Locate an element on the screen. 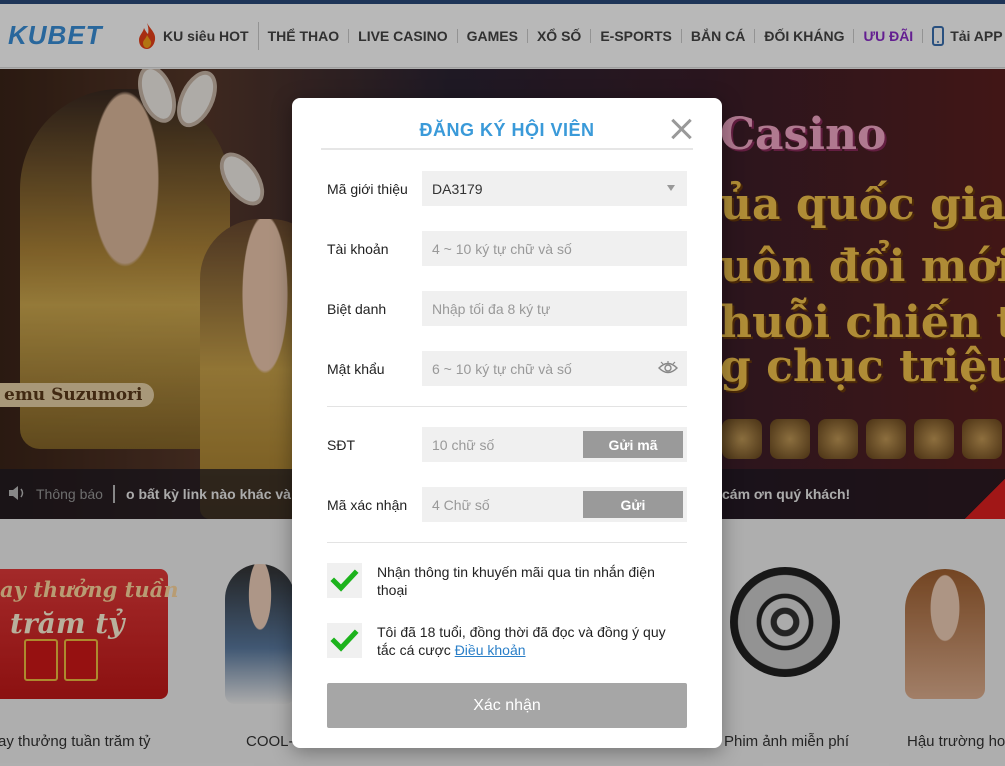 The image size is (1005, 766). referral-value: DA3179 is located at coordinates (457, 188).